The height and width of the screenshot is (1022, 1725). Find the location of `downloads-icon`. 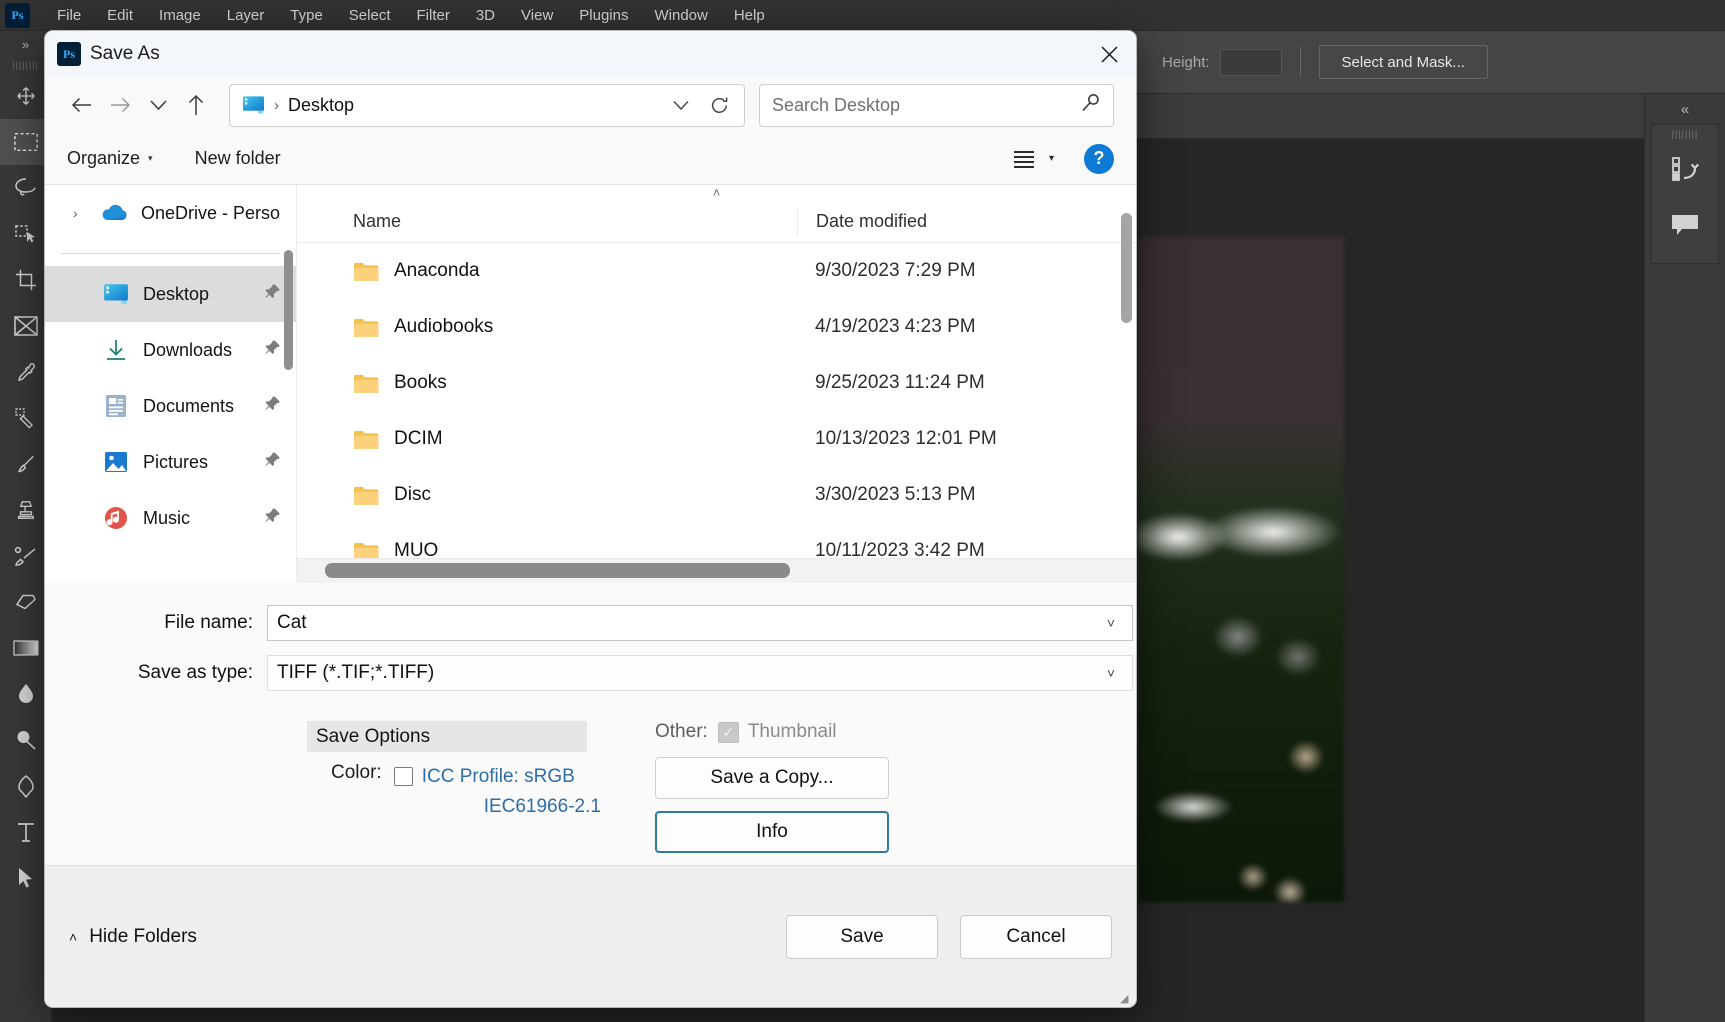

downloads-icon is located at coordinates (116, 350).